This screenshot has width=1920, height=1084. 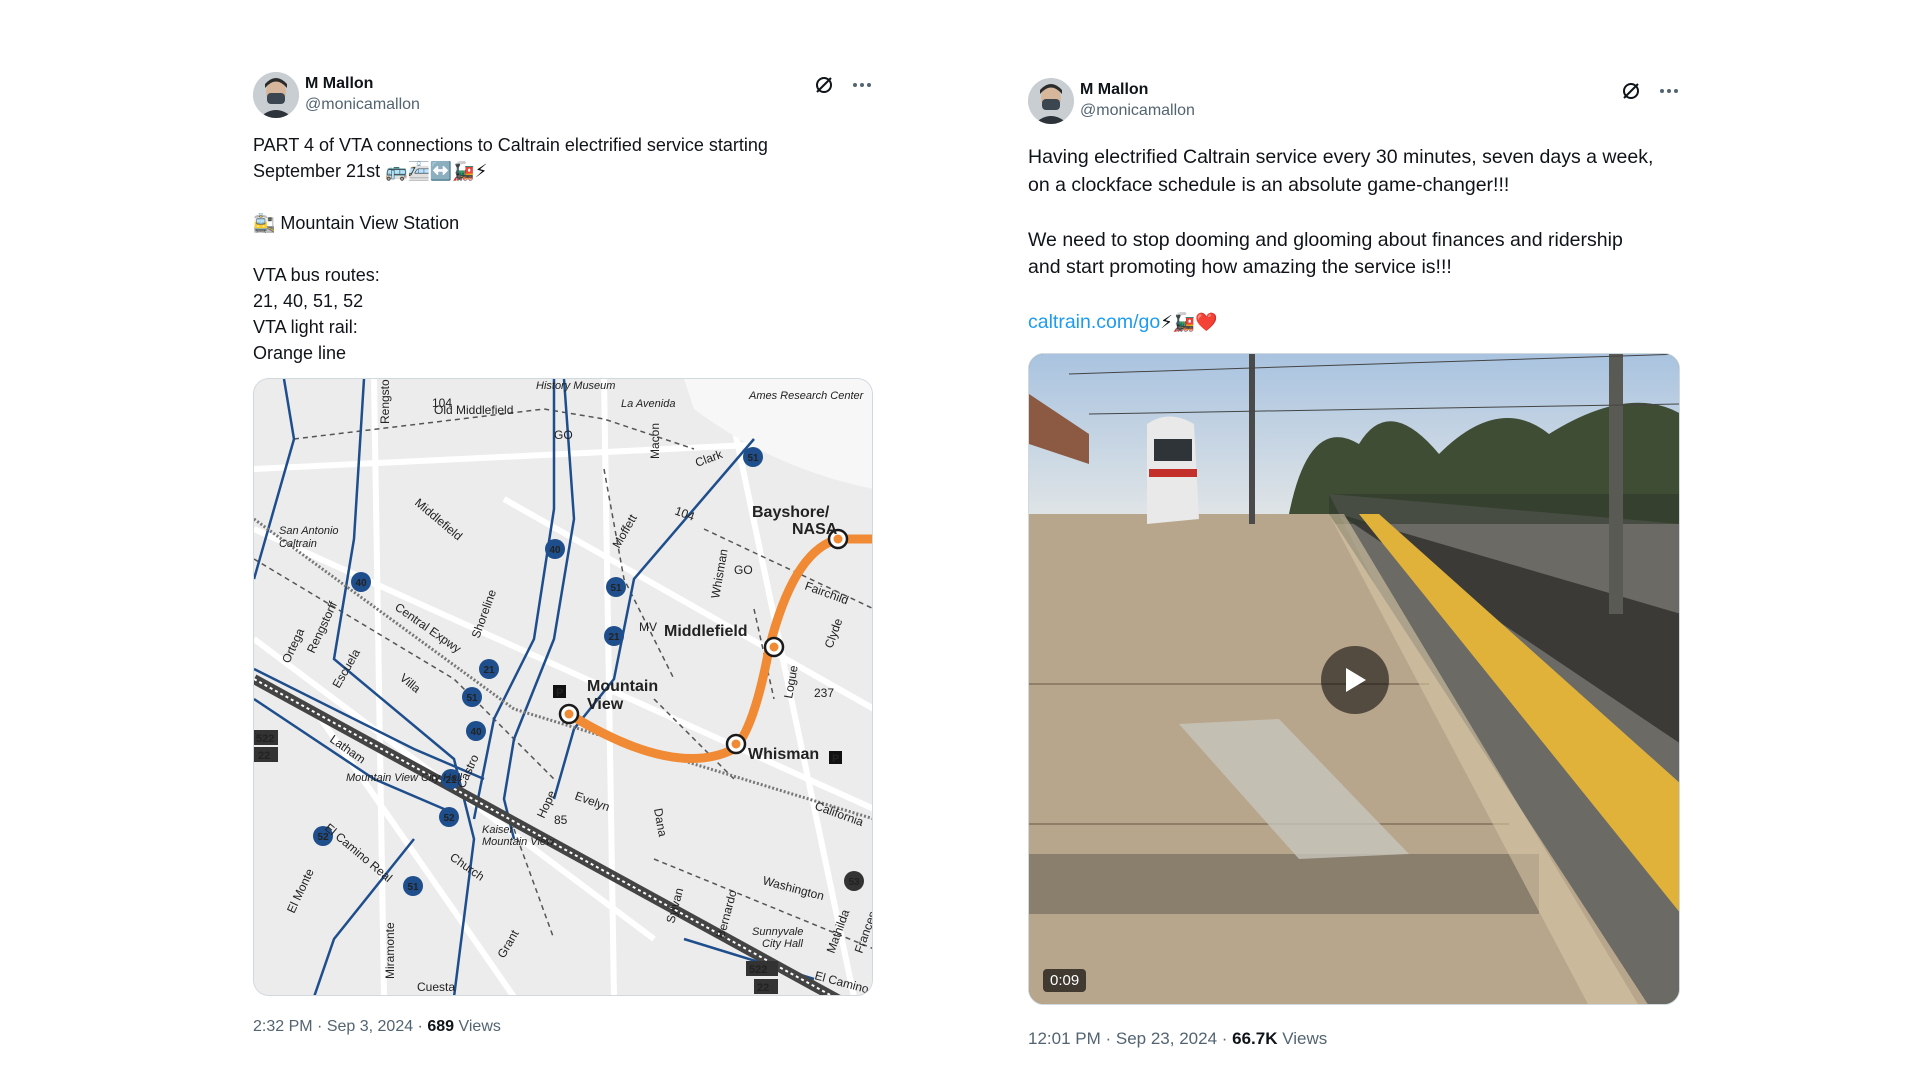 I want to click on caltrain-link: caltrain.com/go, so click(x=1094, y=322).